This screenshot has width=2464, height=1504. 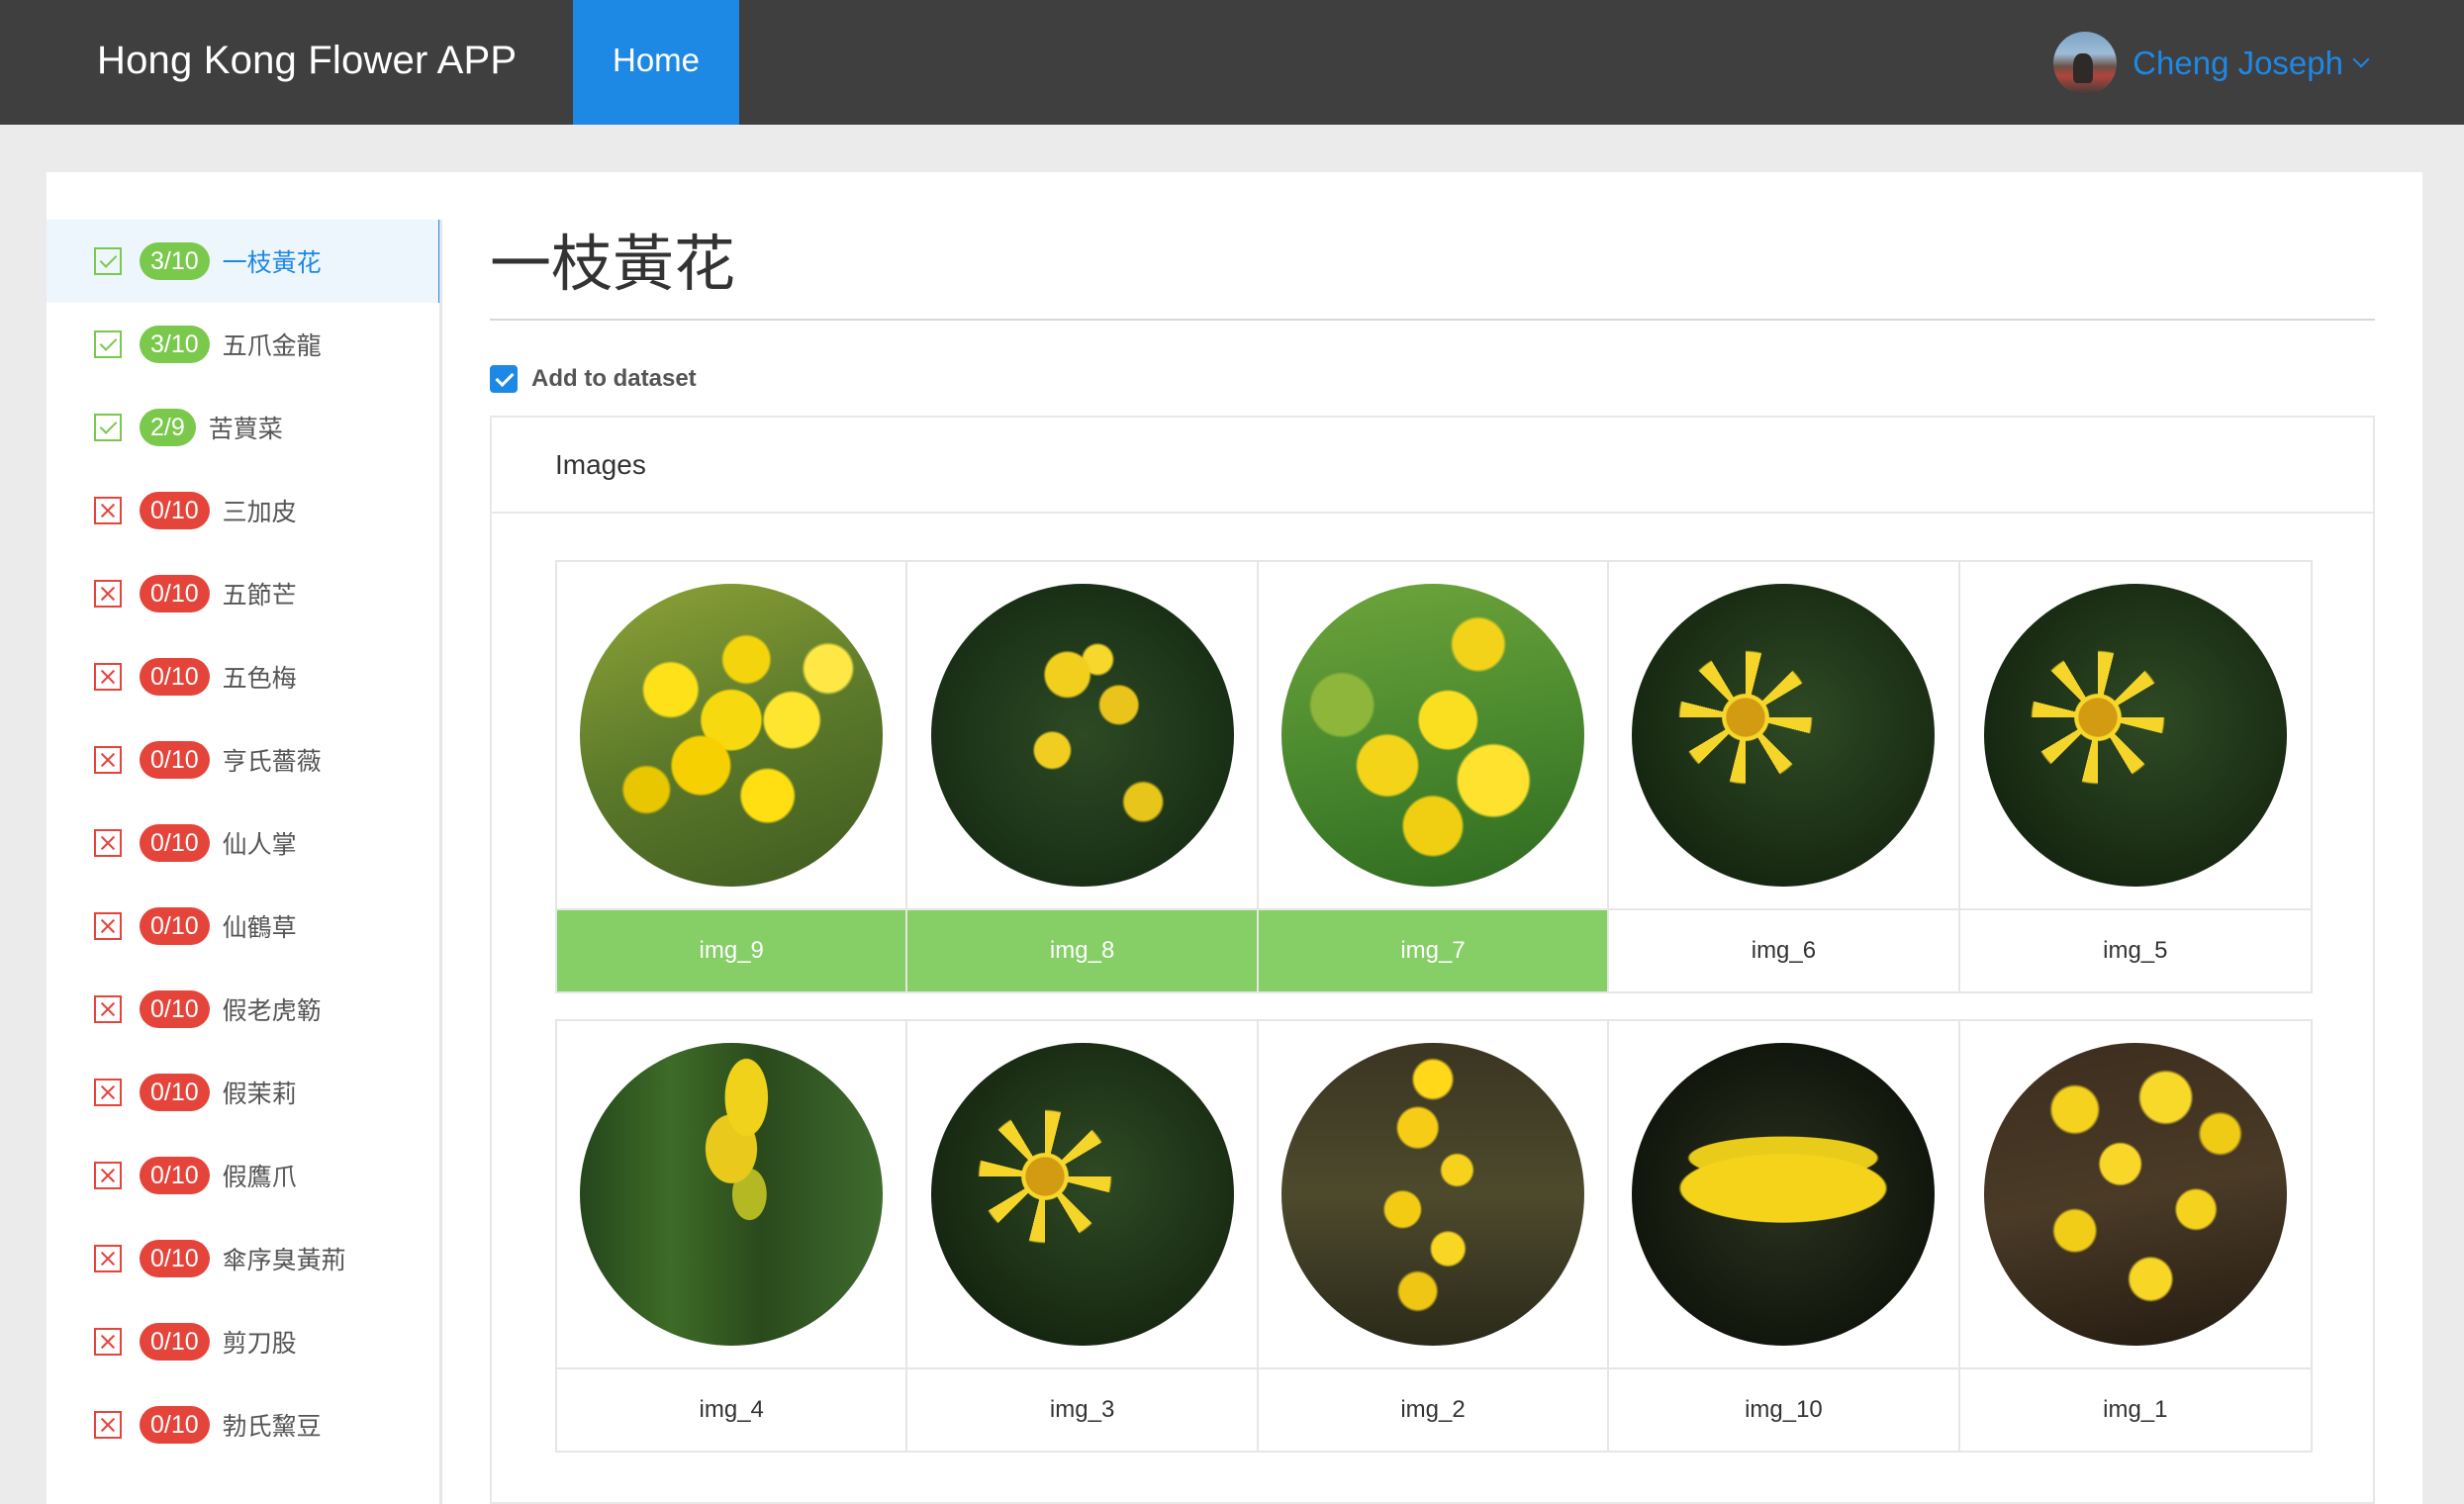 I want to click on add-to-dataset-label: Add to dataset, so click(x=614, y=379).